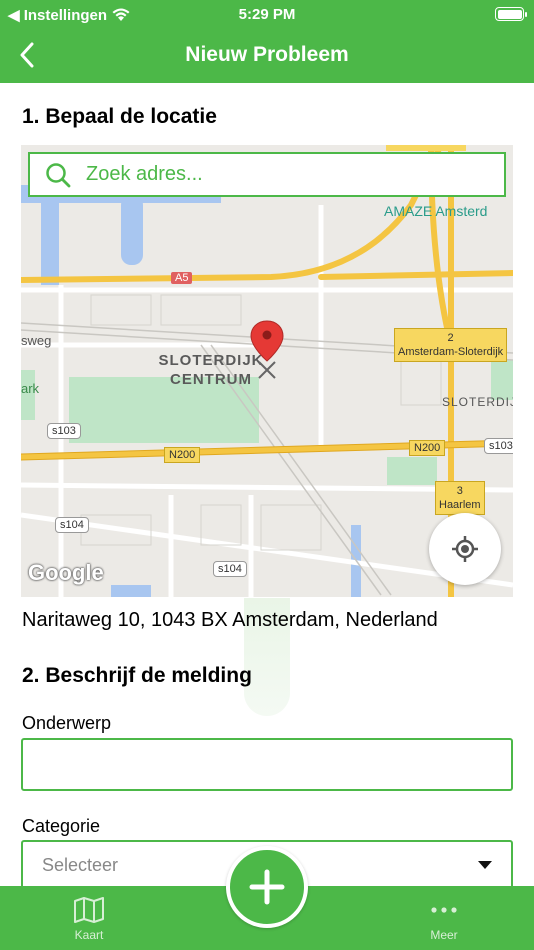 The height and width of the screenshot is (950, 534). I want to click on exit-name: Haarlem, so click(460, 505).